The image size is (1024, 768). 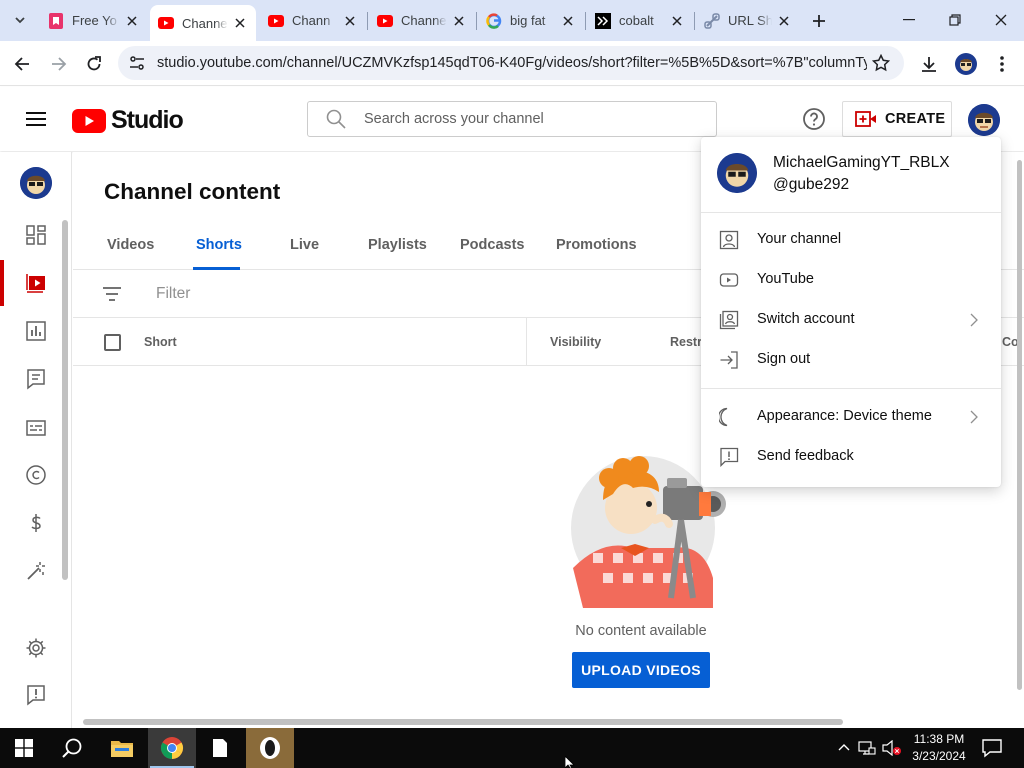 I want to click on profile-avatar-icon, so click(x=966, y=64).